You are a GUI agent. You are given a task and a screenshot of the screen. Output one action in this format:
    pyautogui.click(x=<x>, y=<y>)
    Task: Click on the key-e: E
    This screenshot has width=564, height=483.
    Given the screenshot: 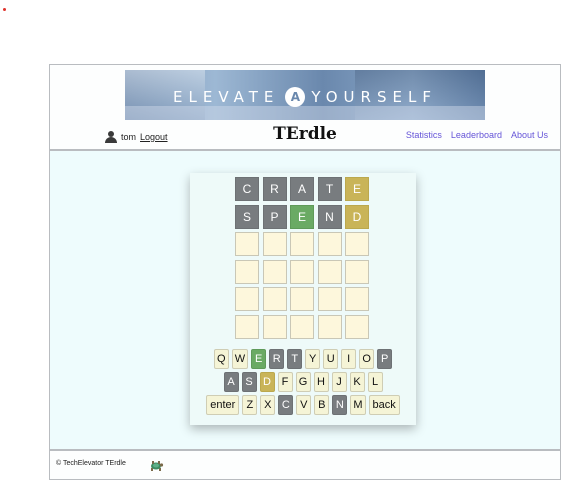 What is the action you would take?
    pyautogui.click(x=259, y=359)
    